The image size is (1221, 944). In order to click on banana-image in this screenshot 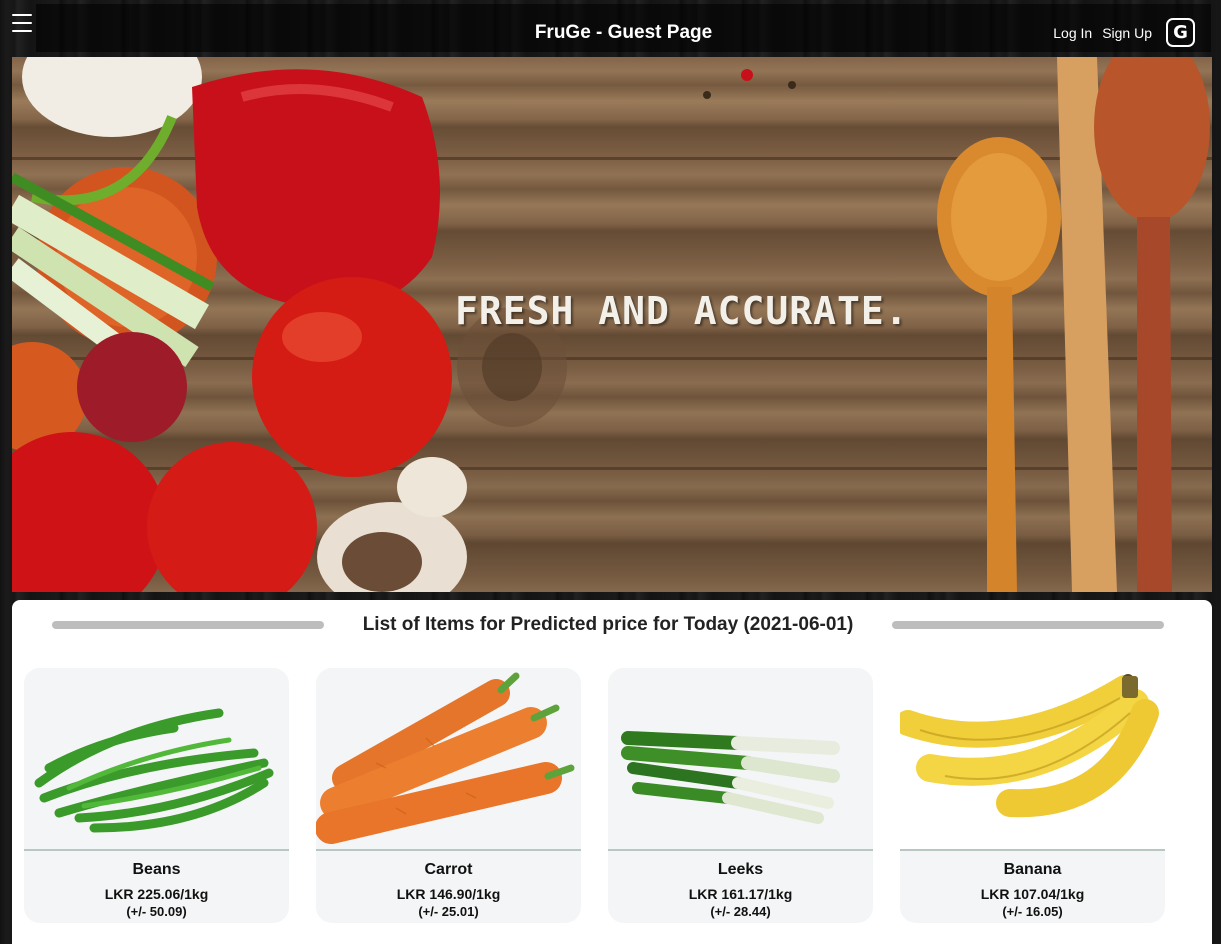, I will do `click(1032, 758)`.